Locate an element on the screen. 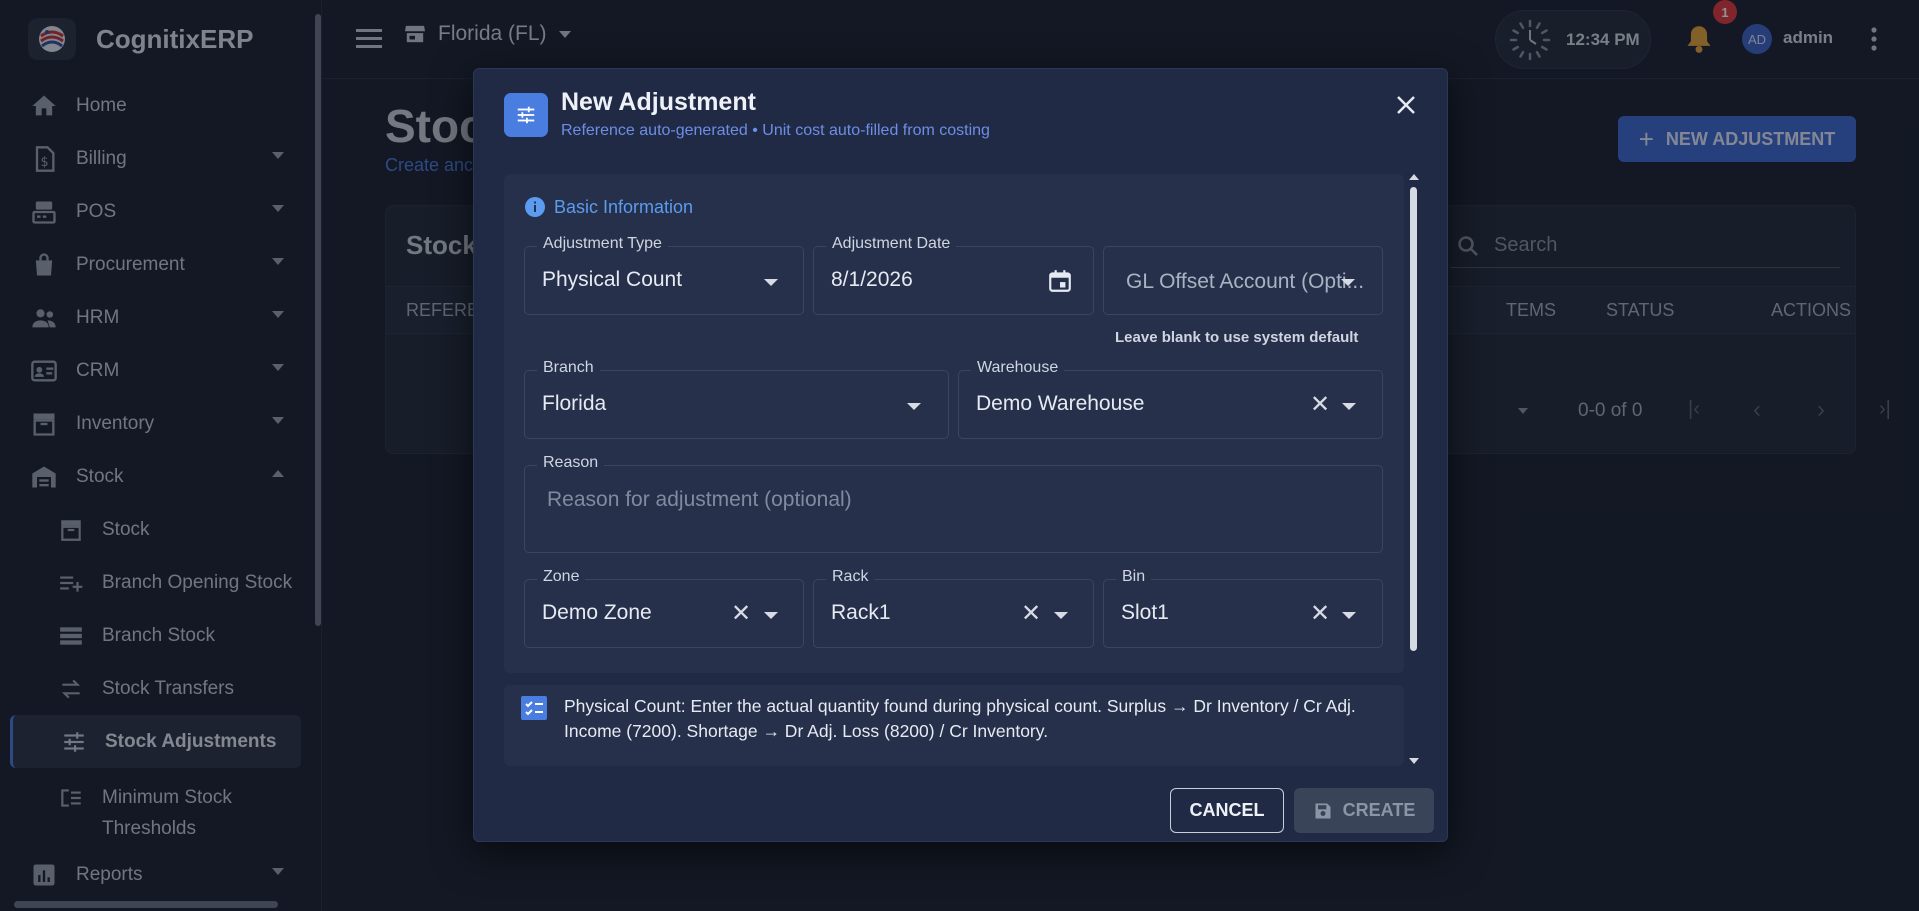 The image size is (1919, 911). field-label: Reason is located at coordinates (571, 463).